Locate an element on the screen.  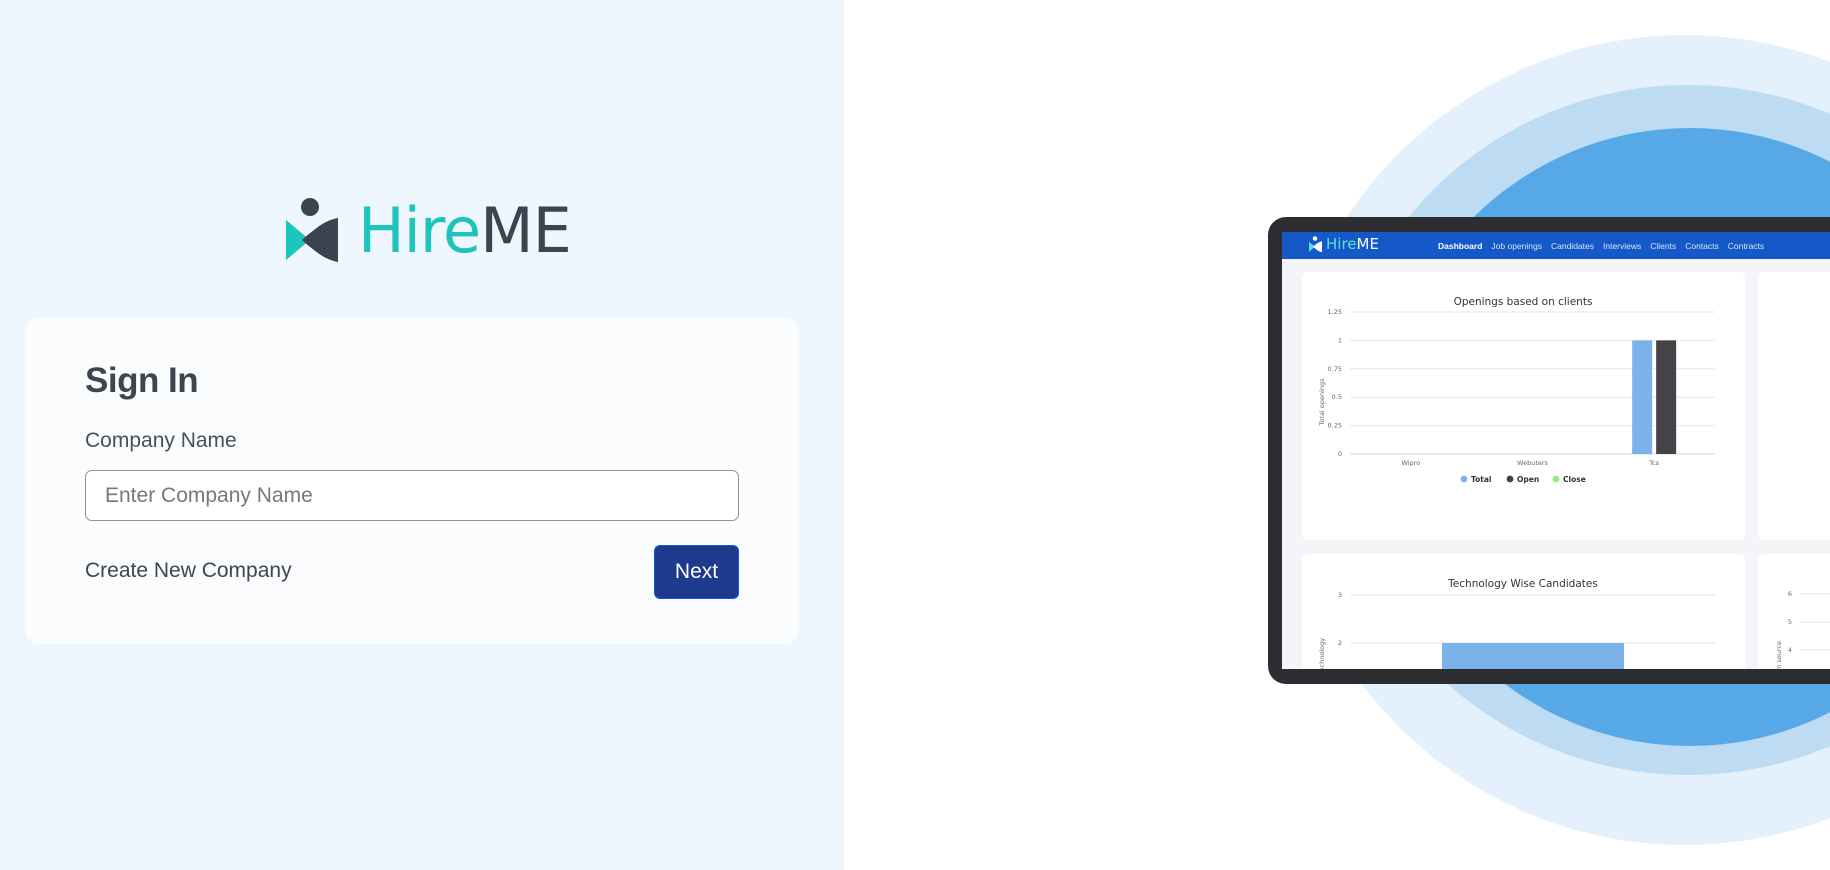
technology-chart-bars is located at coordinates (1533, 656).